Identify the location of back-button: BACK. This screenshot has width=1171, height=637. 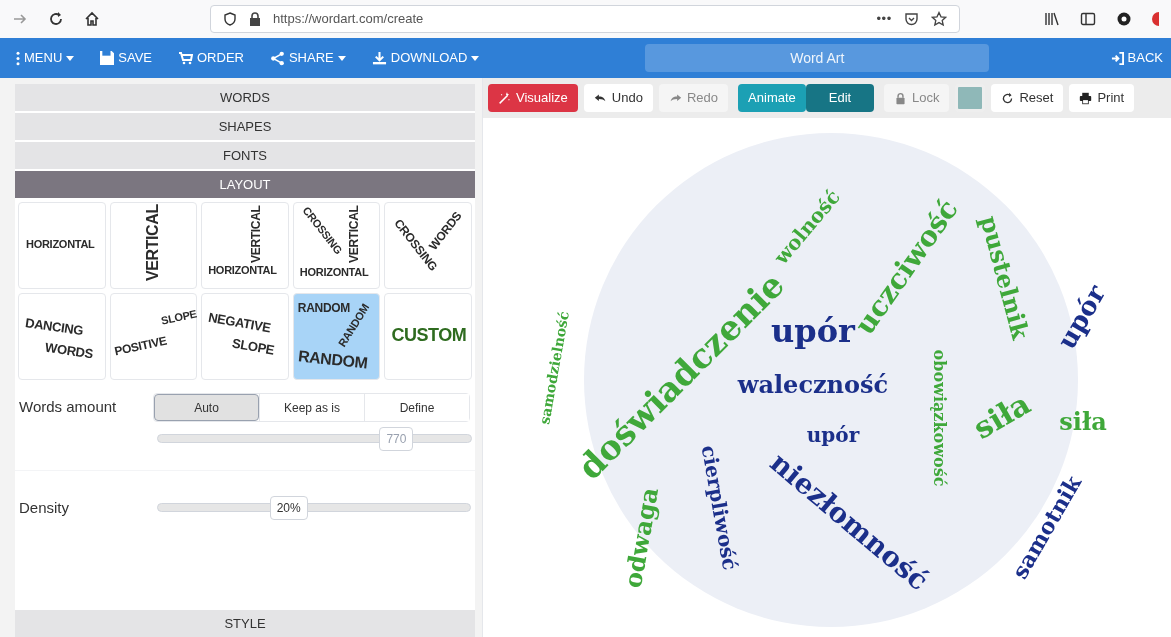
(1136, 58).